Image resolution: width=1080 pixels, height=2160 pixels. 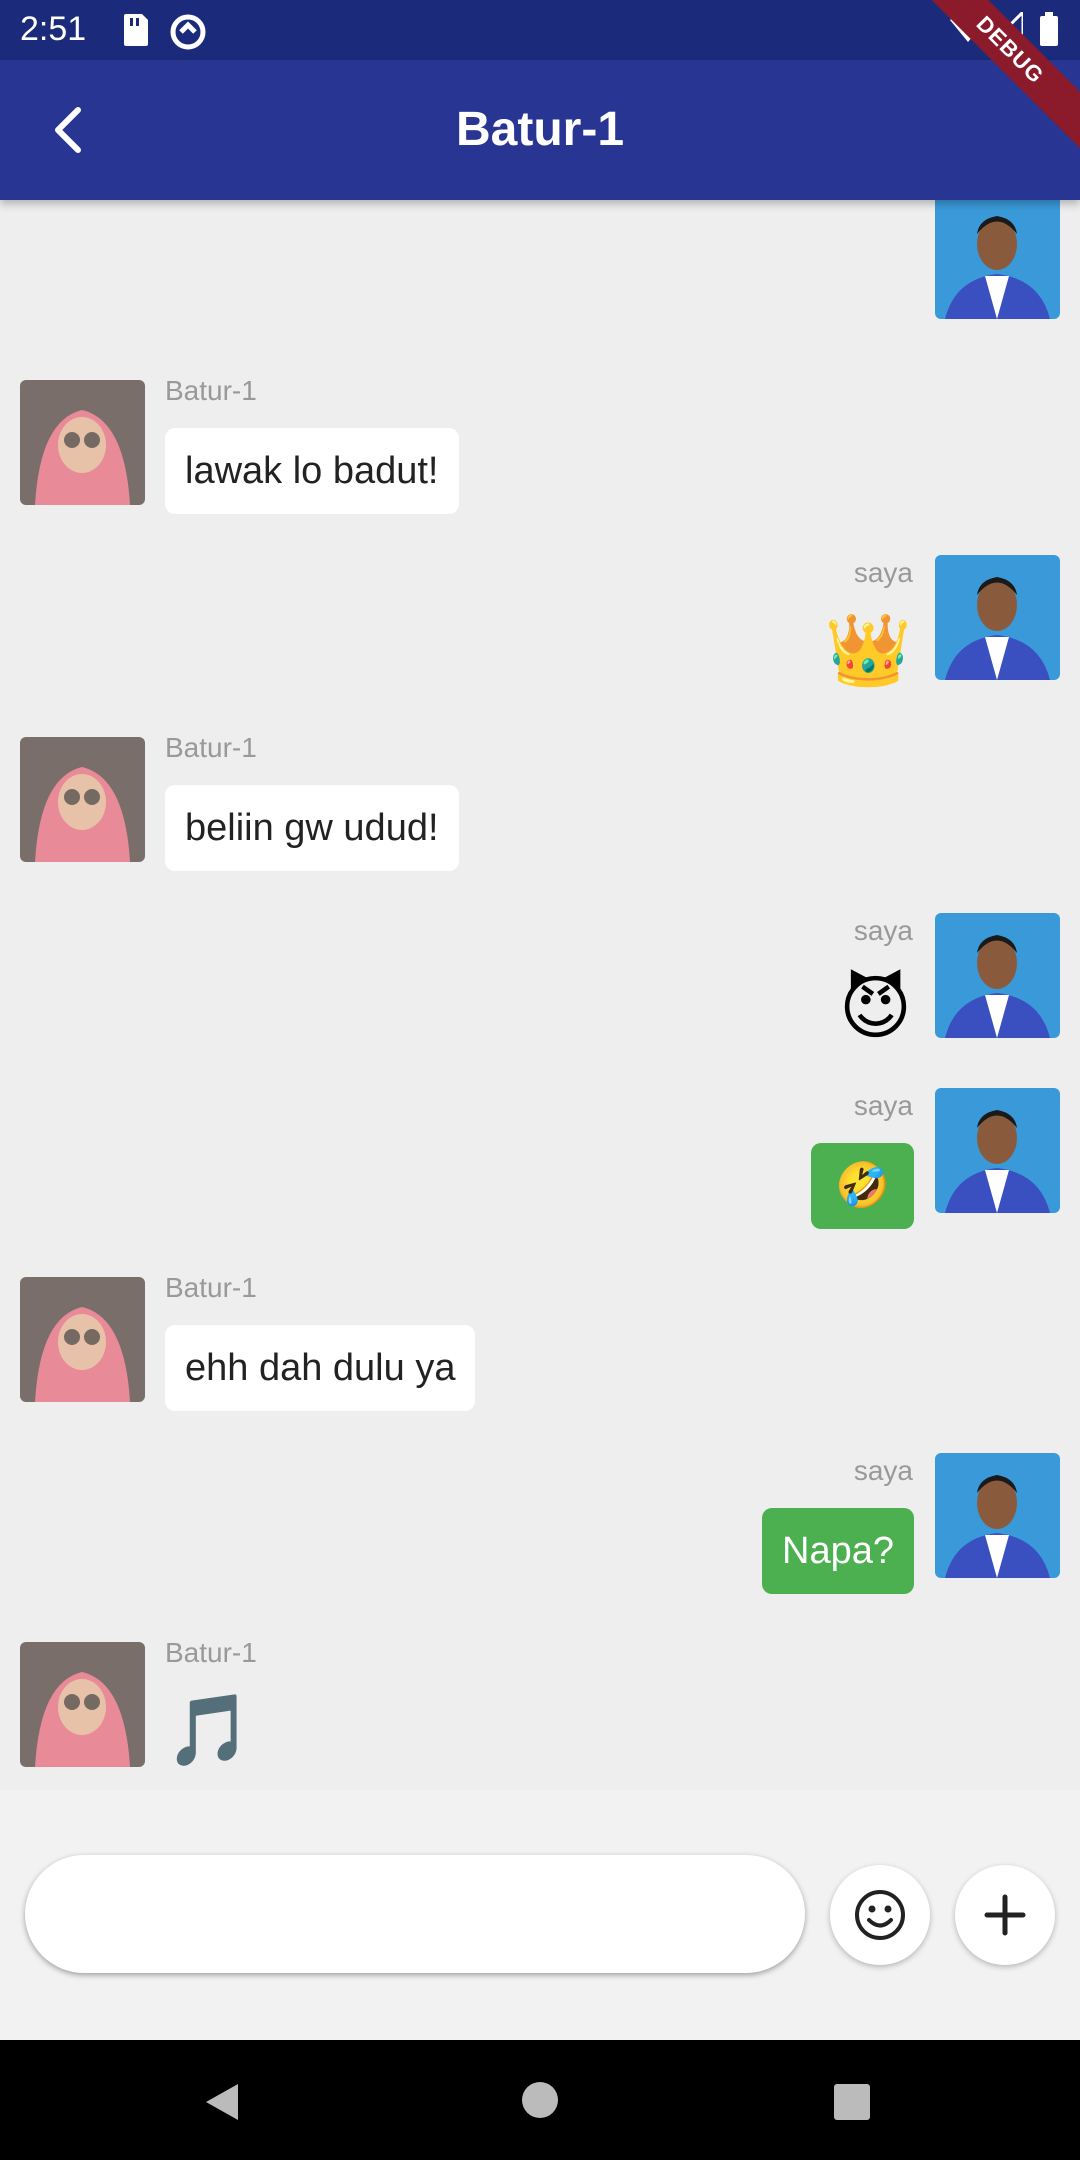 What do you see at coordinates (312, 471) in the screenshot?
I see `message-bubble: lawak lo badut!` at bounding box center [312, 471].